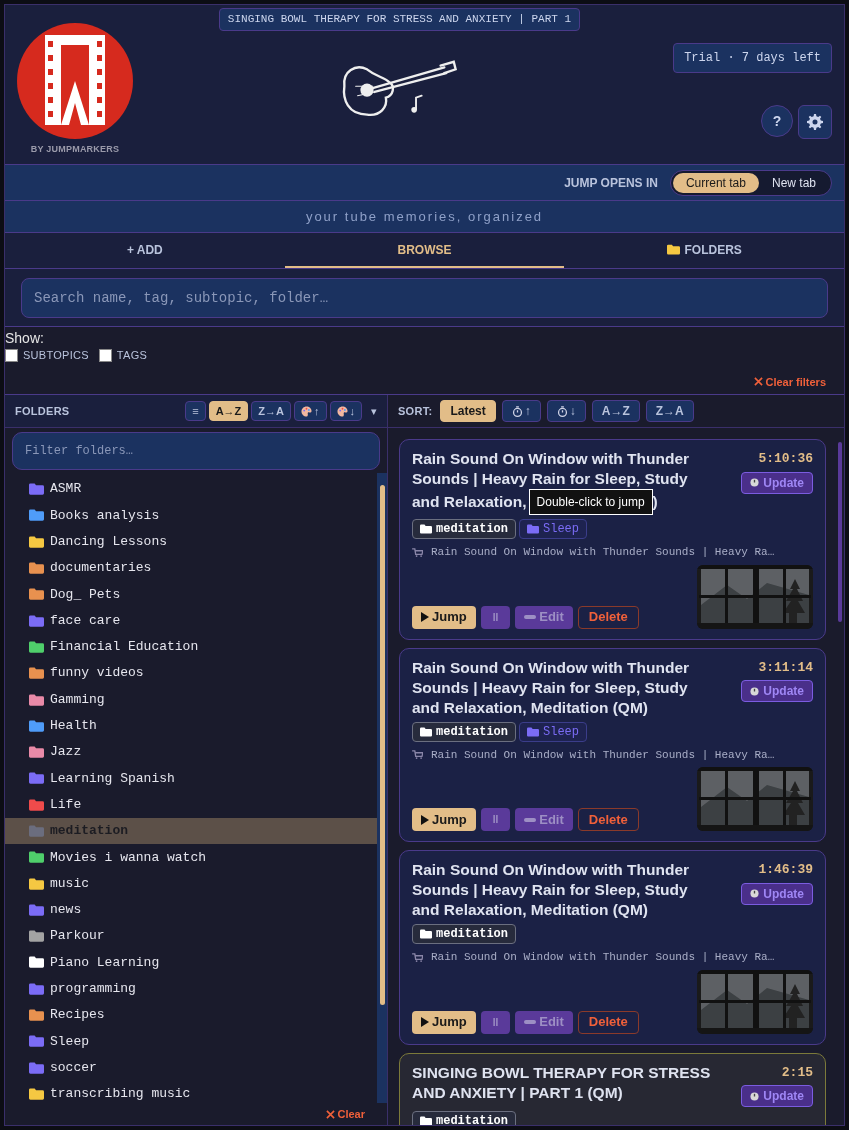 The image size is (849, 1130). I want to click on folder-item: documentaries, so click(191, 568).